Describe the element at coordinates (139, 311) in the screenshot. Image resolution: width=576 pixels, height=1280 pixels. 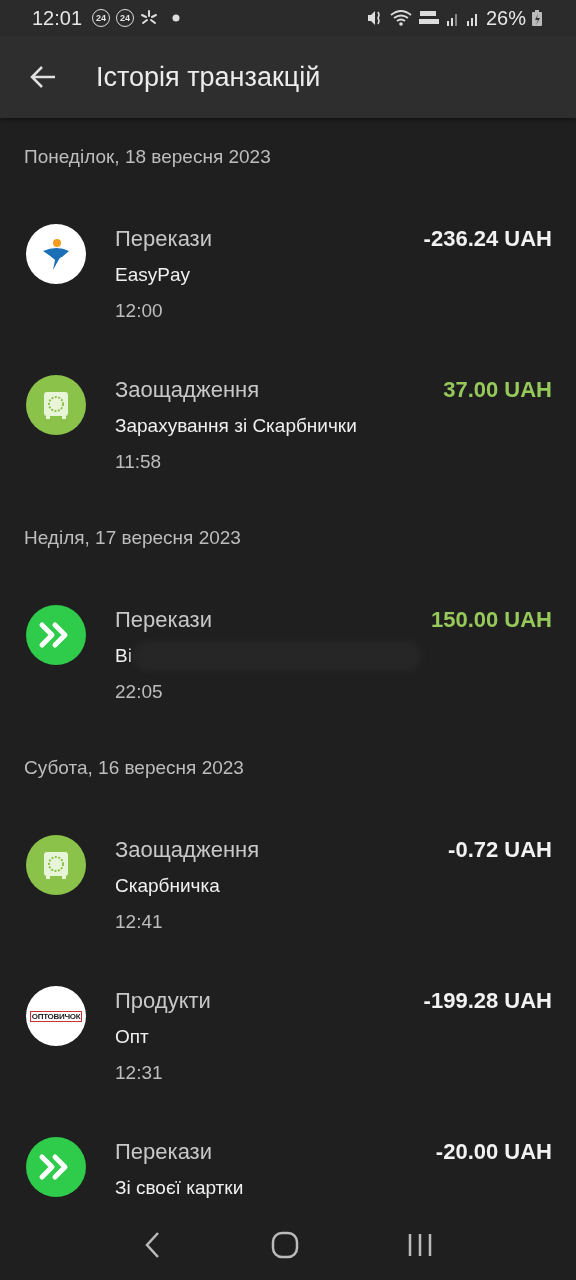
I see `transaction-time: 12:00` at that location.